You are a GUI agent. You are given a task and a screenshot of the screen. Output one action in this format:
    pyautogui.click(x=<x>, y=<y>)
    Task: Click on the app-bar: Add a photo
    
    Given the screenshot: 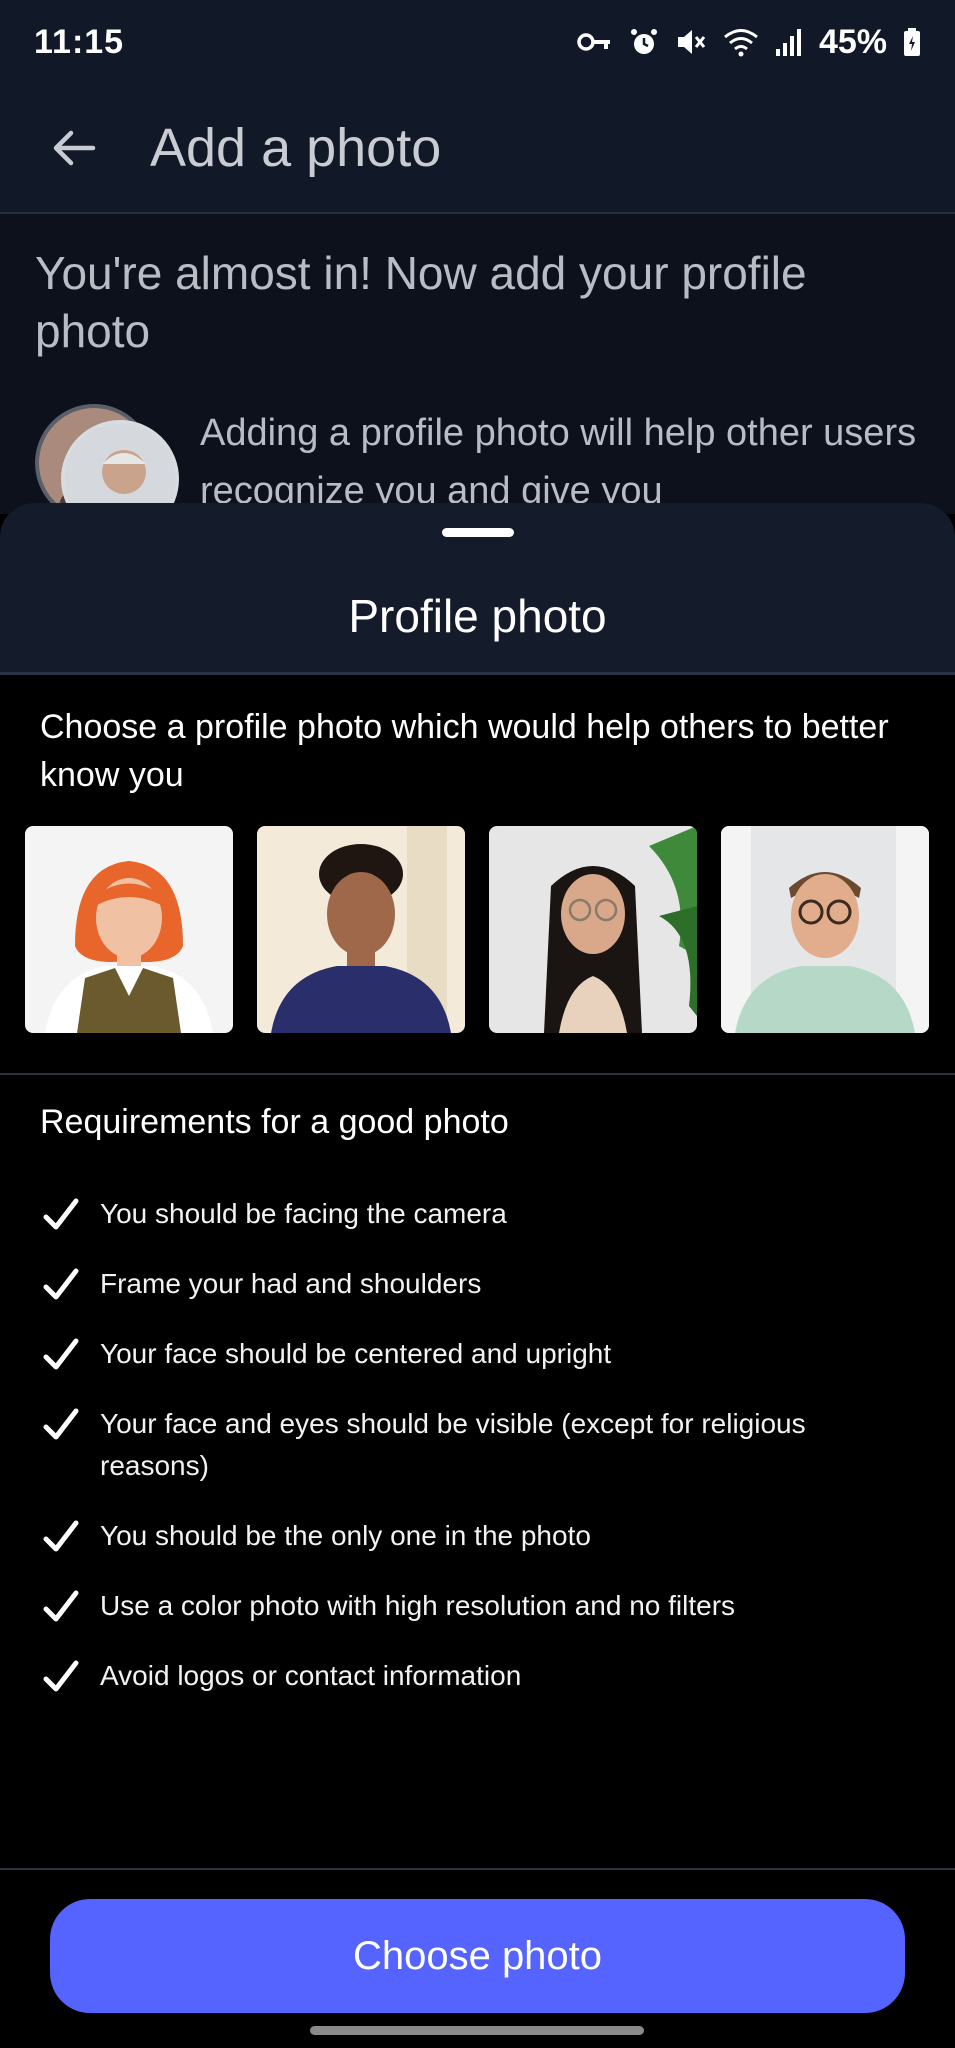 What is the action you would take?
    pyautogui.click(x=477, y=149)
    